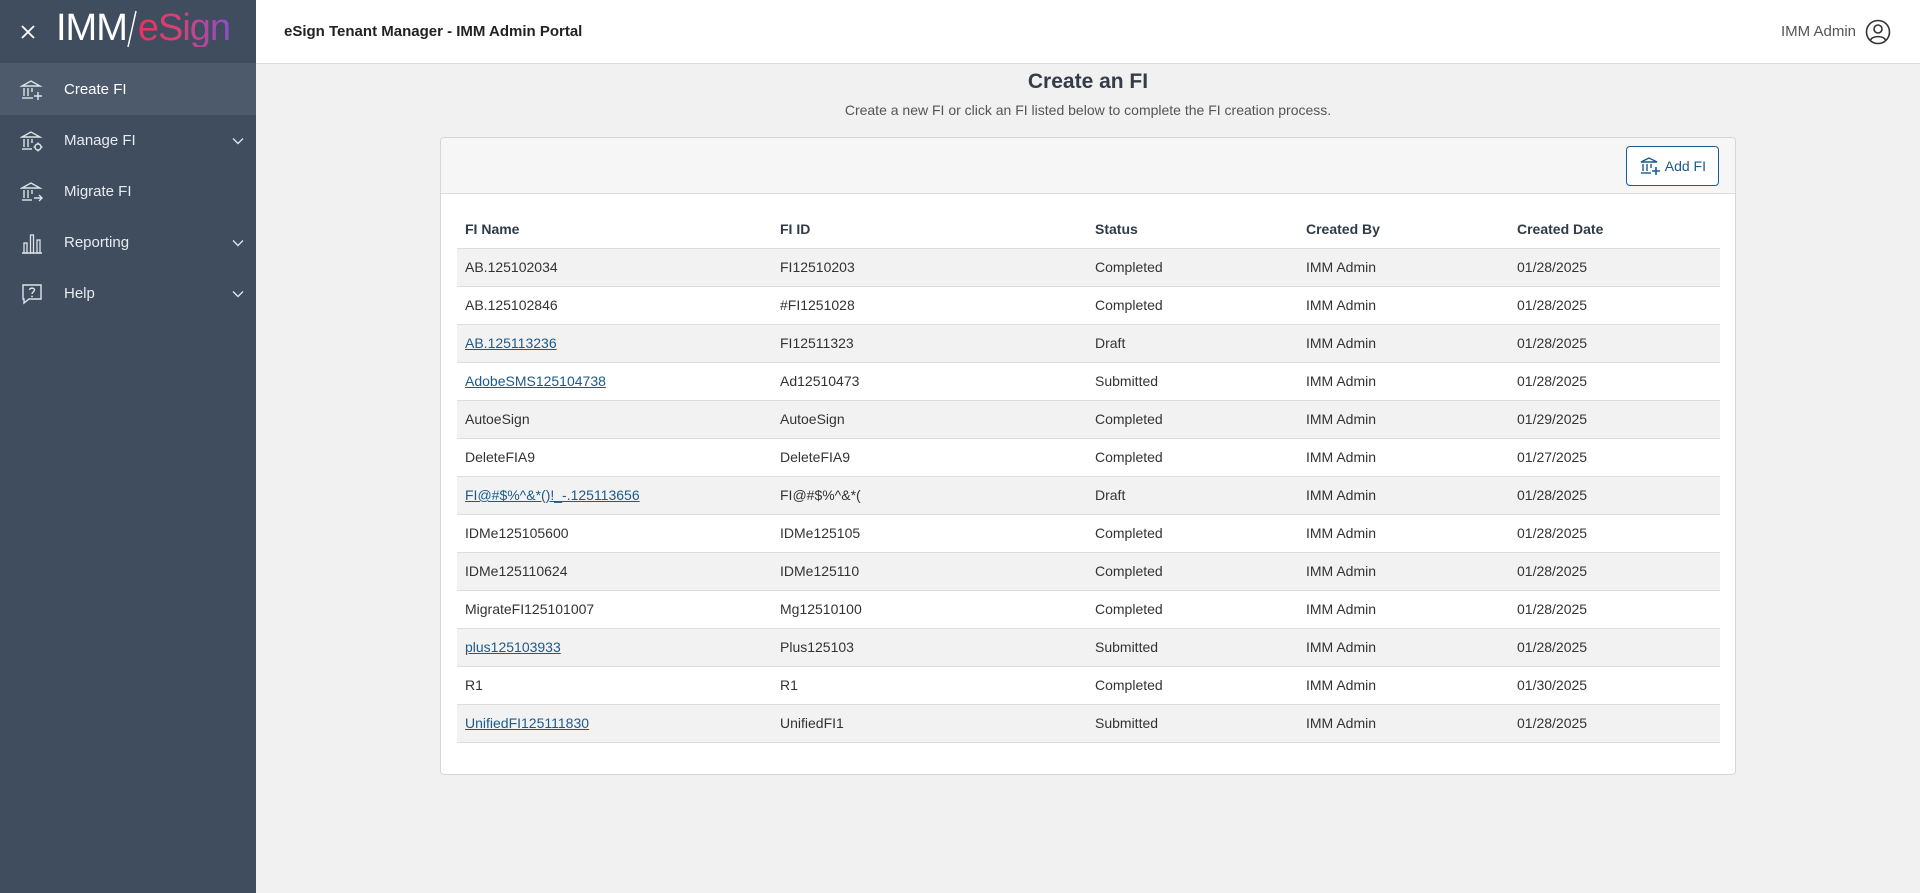 The height and width of the screenshot is (893, 1920). Describe the element at coordinates (511, 343) in the screenshot. I see `fi-name-link: AB.125113236` at that location.